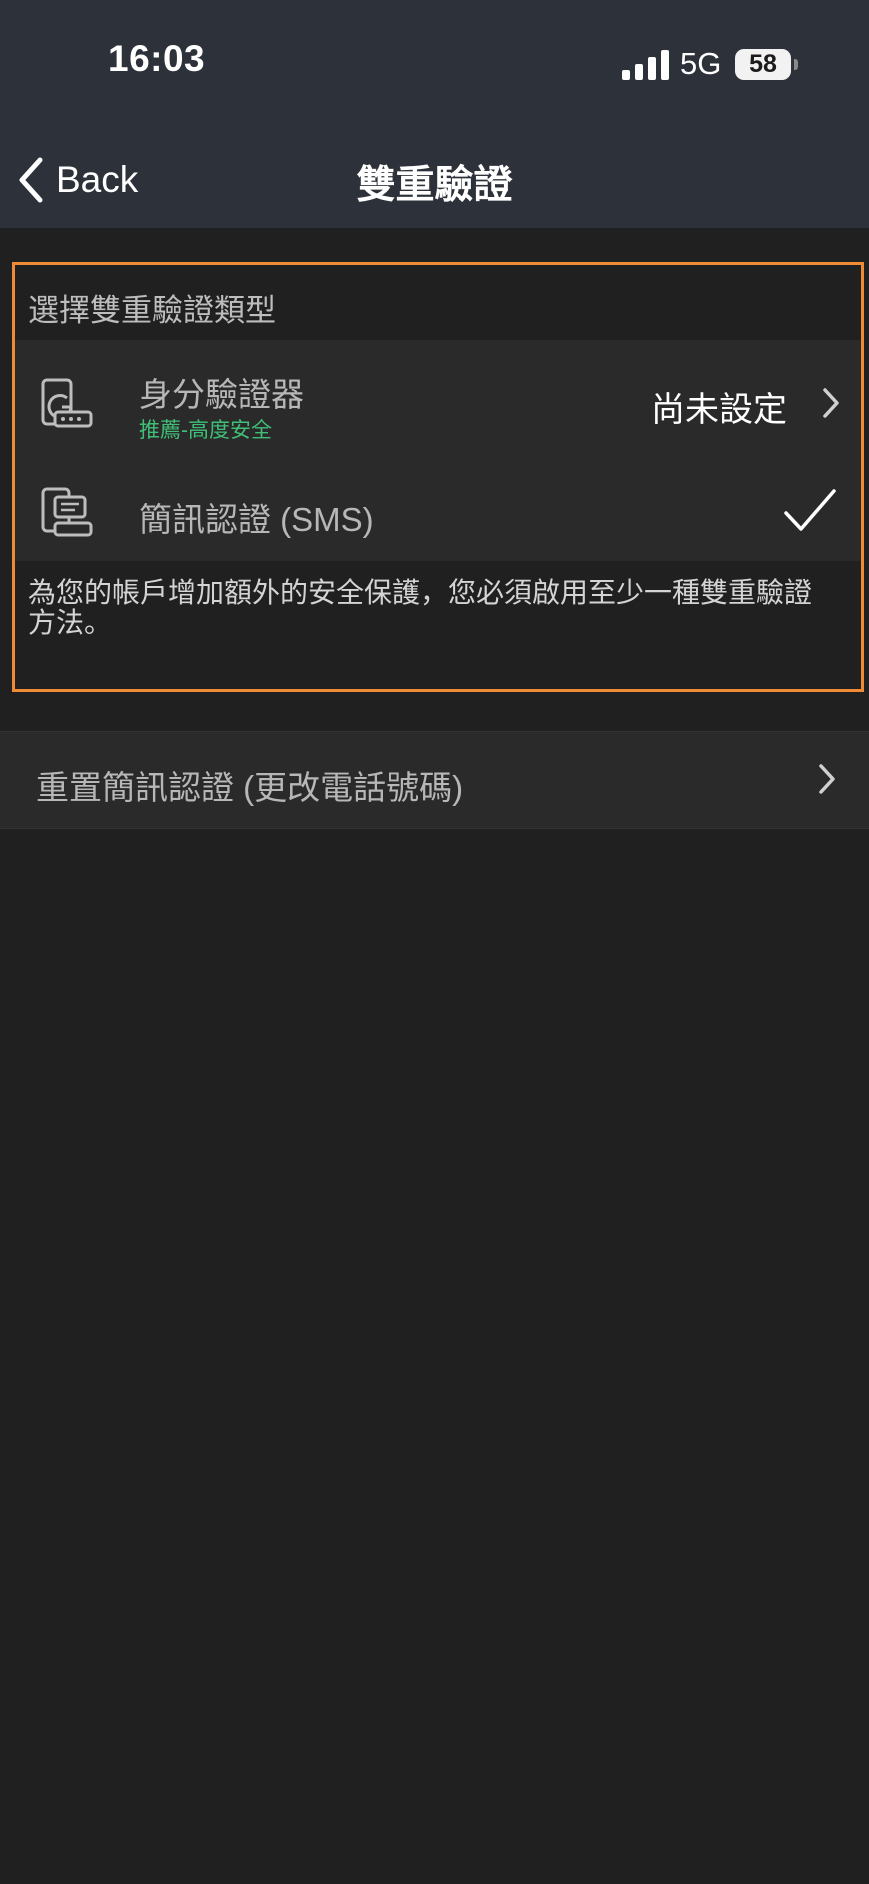  I want to click on battery-icon: 58, so click(763, 64).